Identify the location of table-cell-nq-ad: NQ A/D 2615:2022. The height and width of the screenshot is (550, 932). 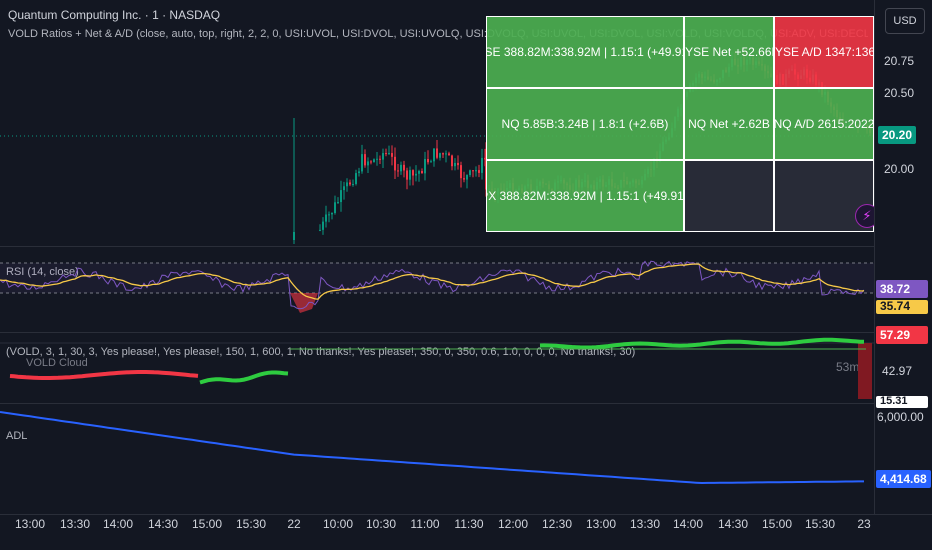
(824, 124).